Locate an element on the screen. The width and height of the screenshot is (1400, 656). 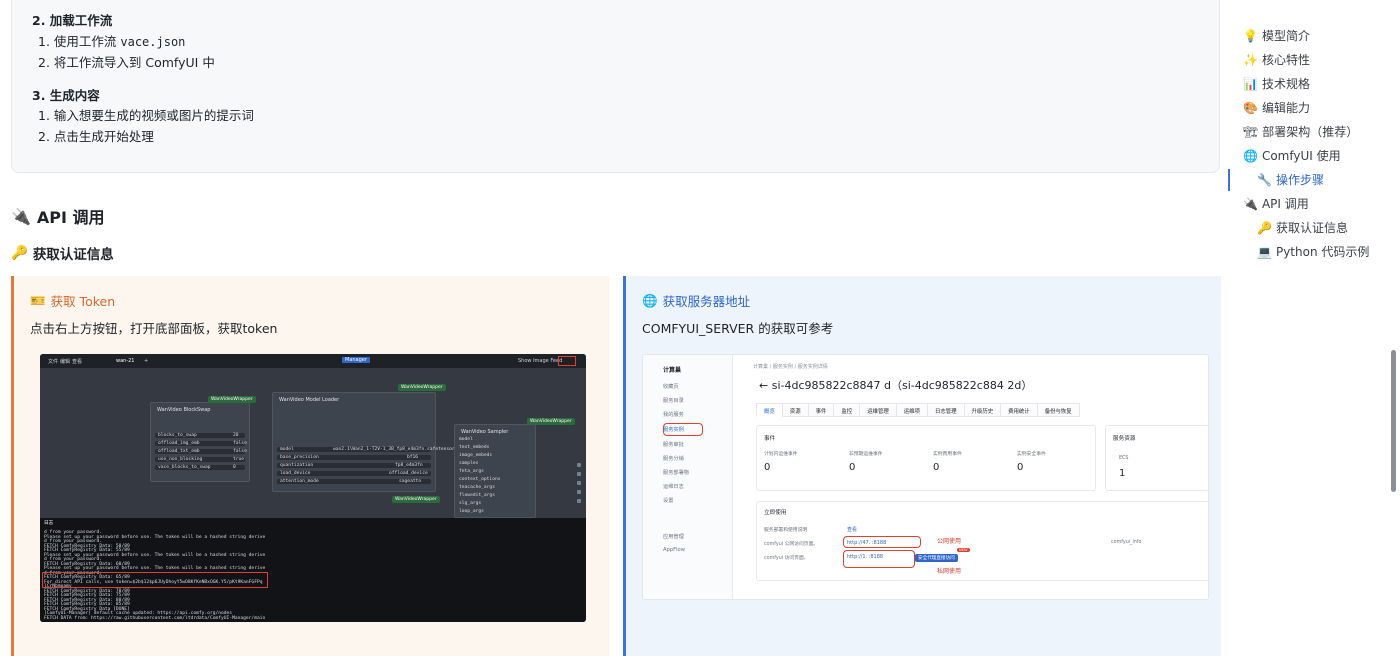
sidebar-item: 服务部署物 is located at coordinates (676, 473).